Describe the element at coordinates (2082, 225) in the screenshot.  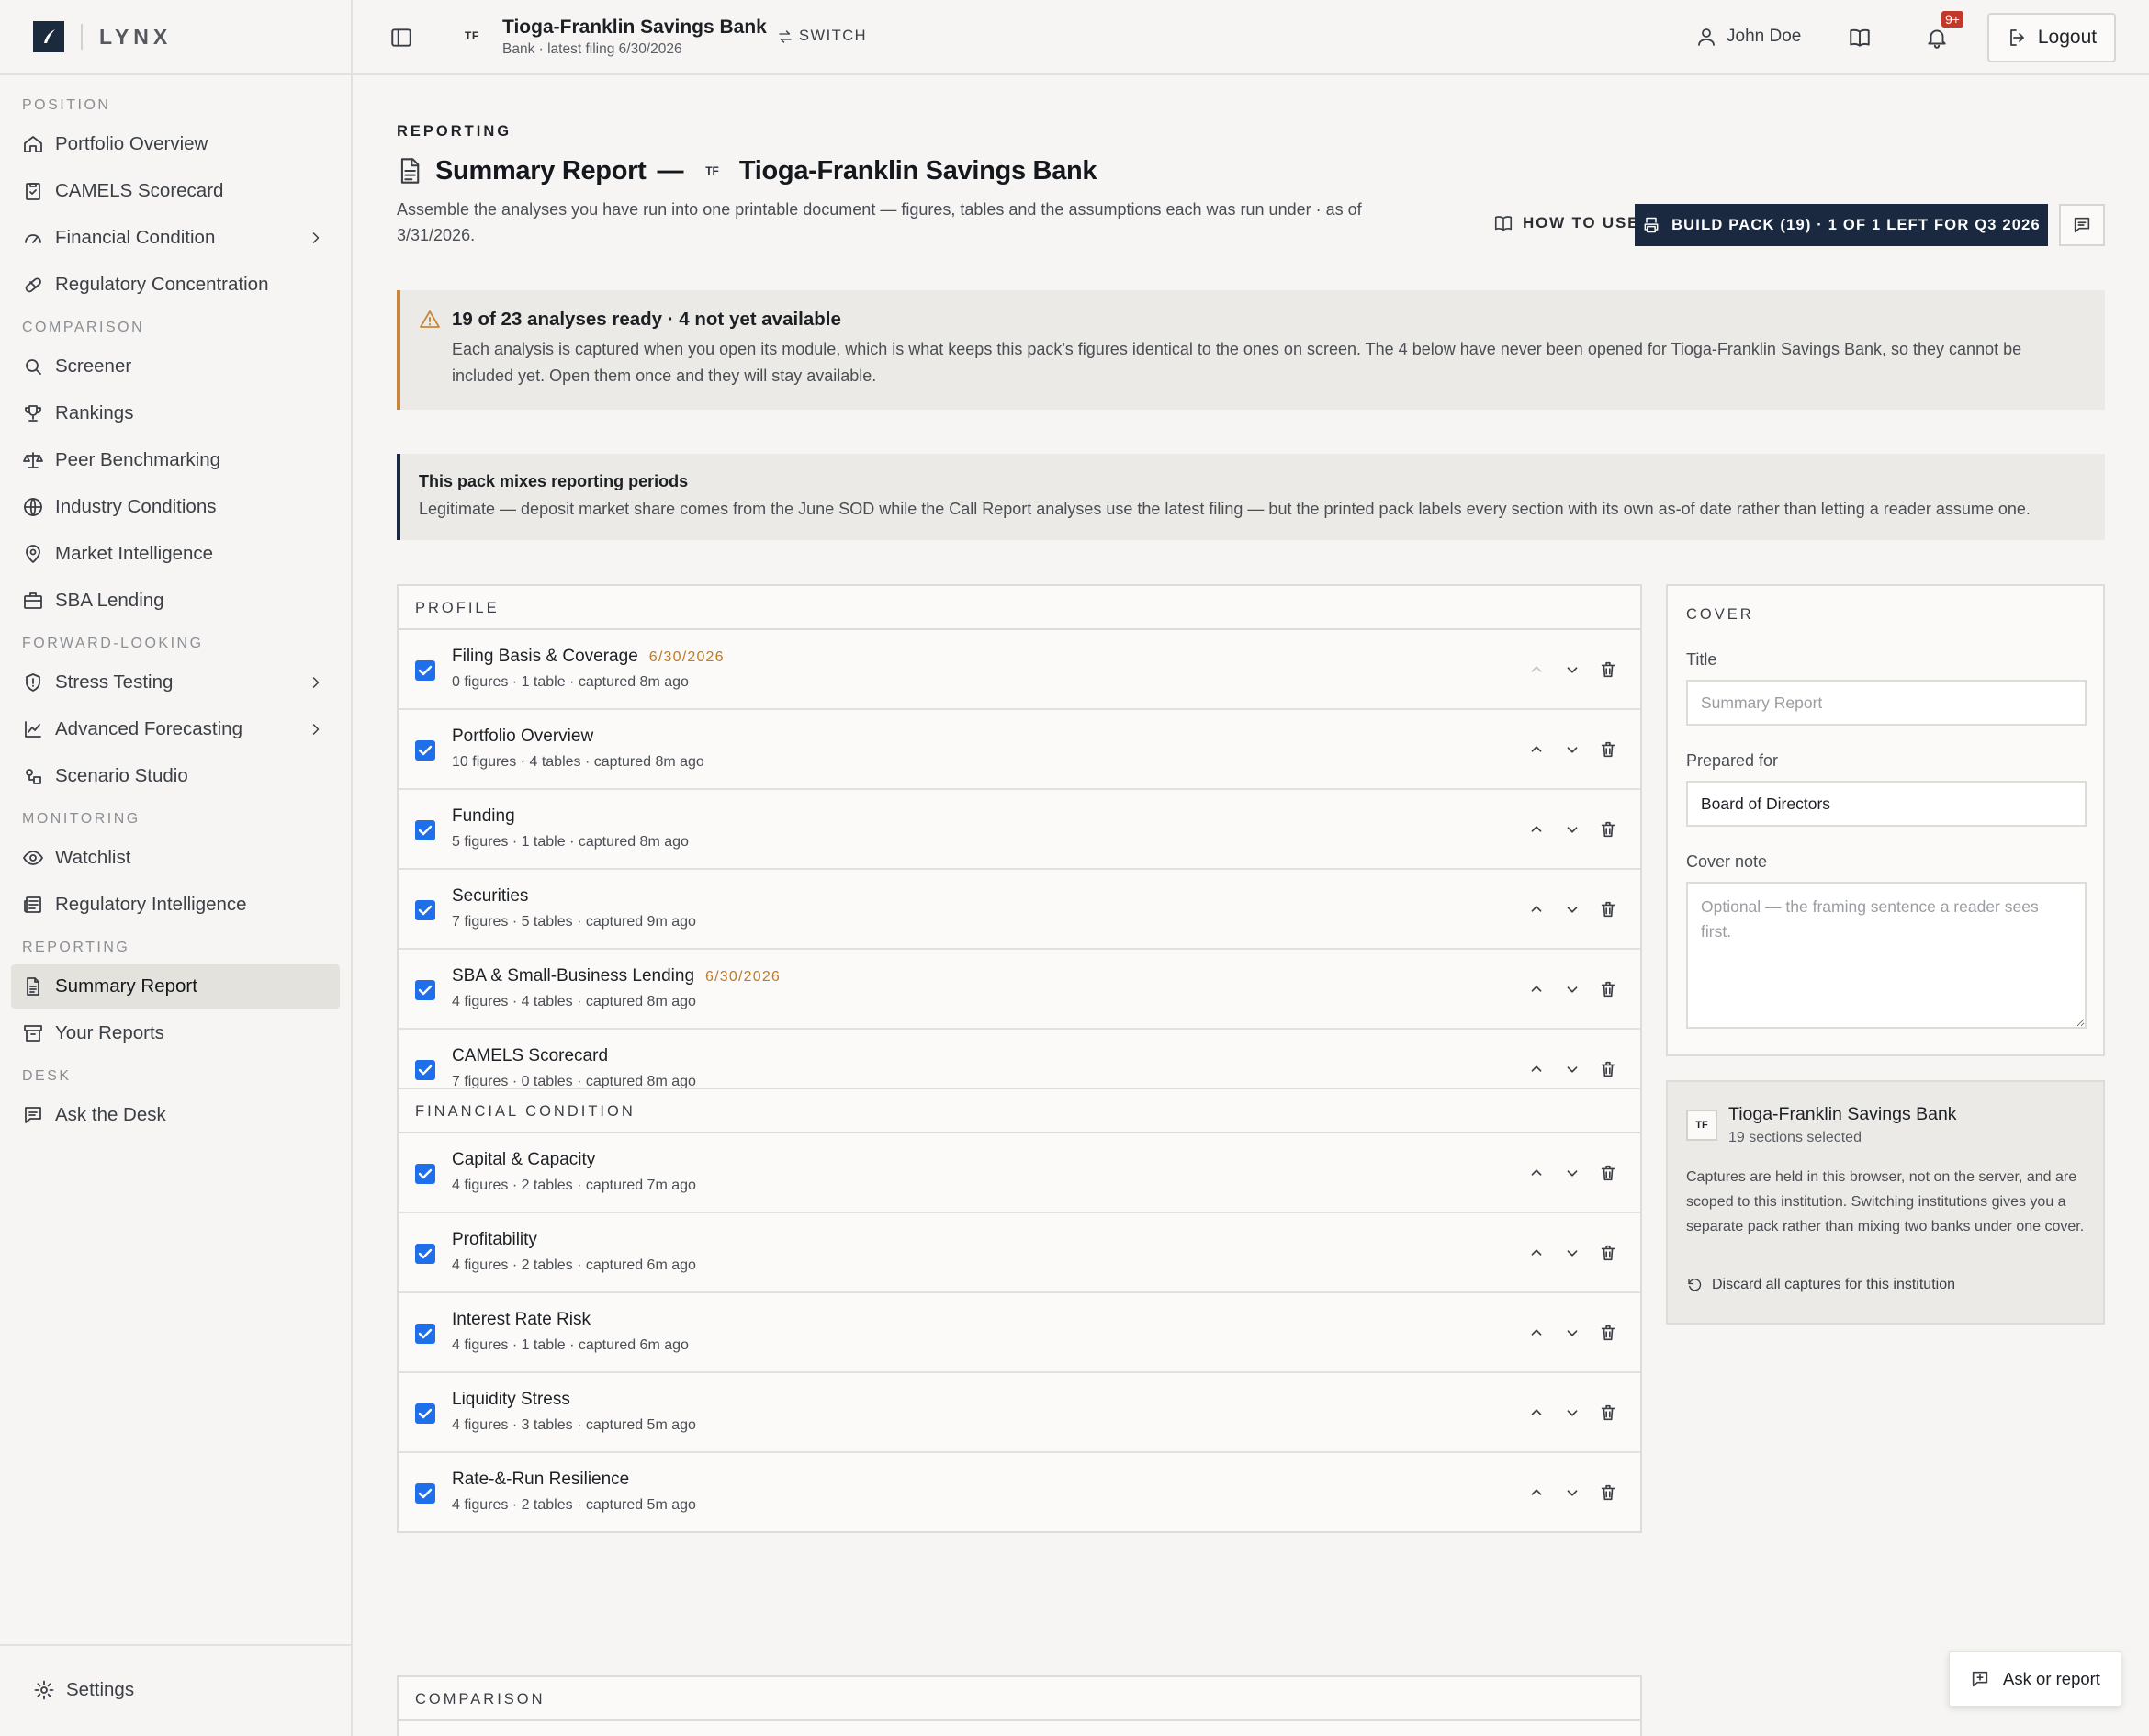
I see `comment-button` at that location.